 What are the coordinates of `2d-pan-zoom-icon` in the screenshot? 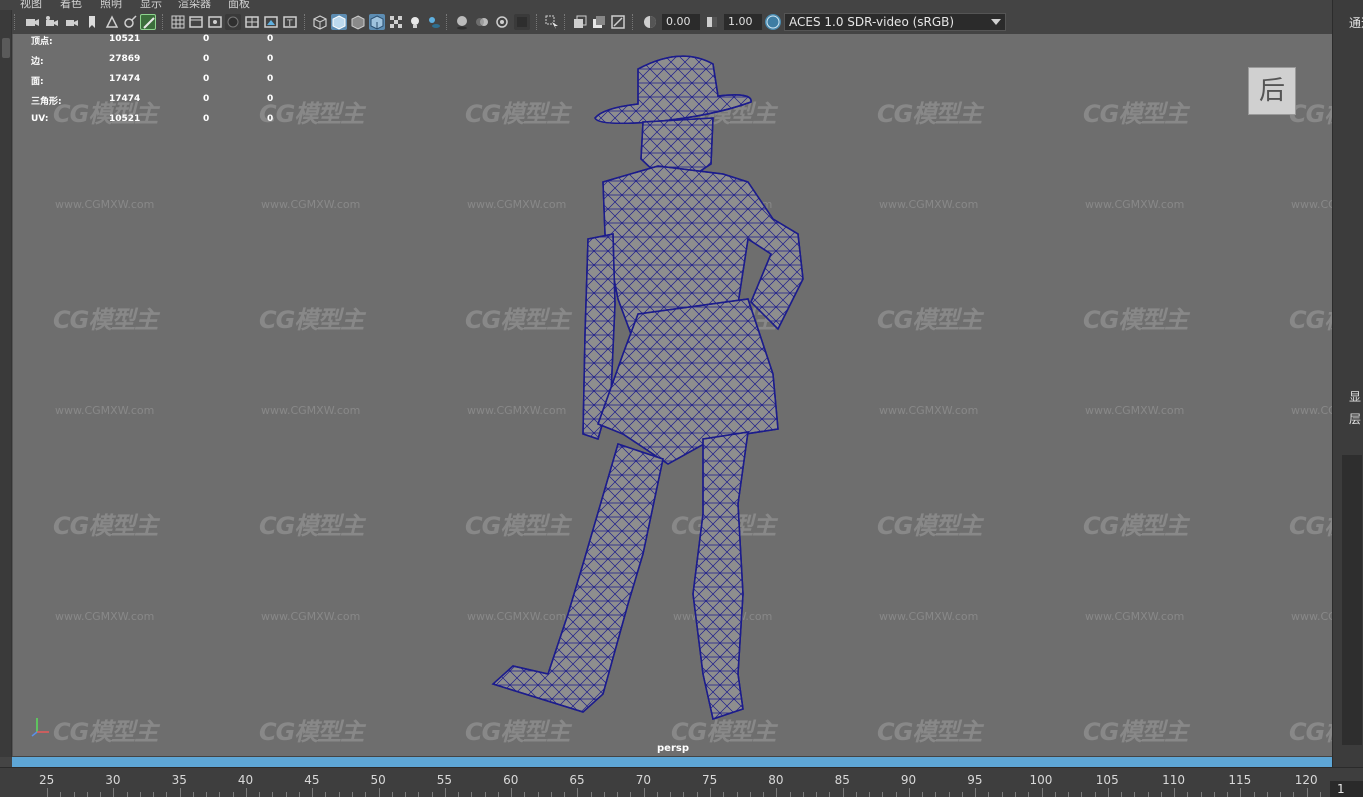 It's located at (130, 22).